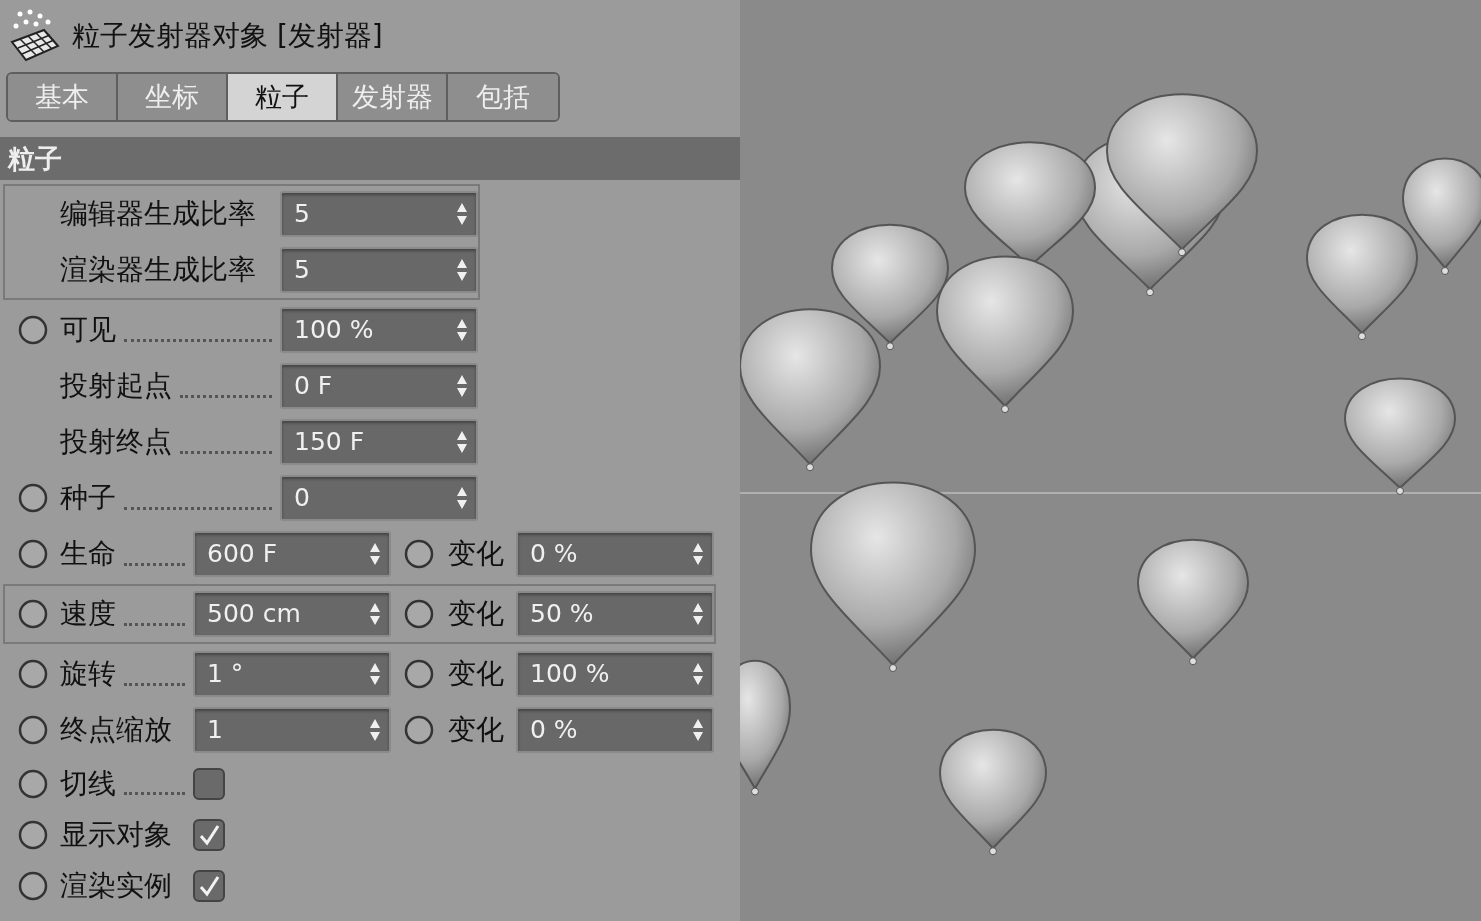 This screenshot has height=921, width=1481. I want to click on section-header: 粒子, so click(370, 158).